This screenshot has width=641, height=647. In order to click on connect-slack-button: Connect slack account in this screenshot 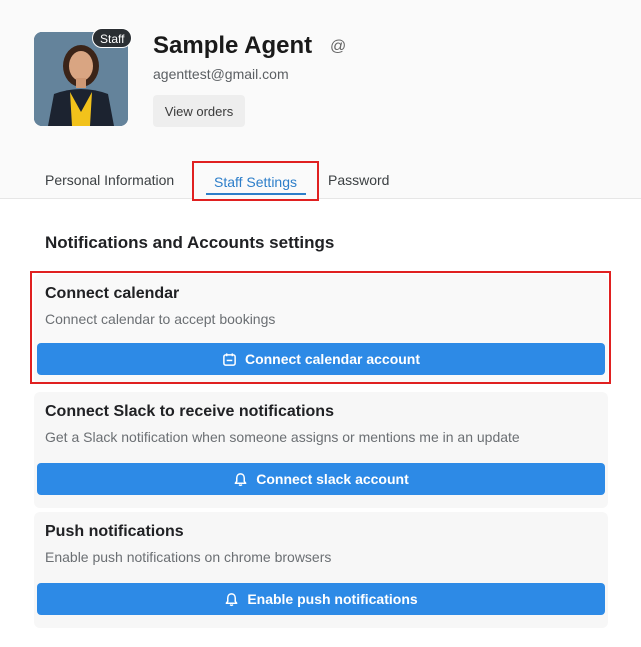, I will do `click(321, 479)`.